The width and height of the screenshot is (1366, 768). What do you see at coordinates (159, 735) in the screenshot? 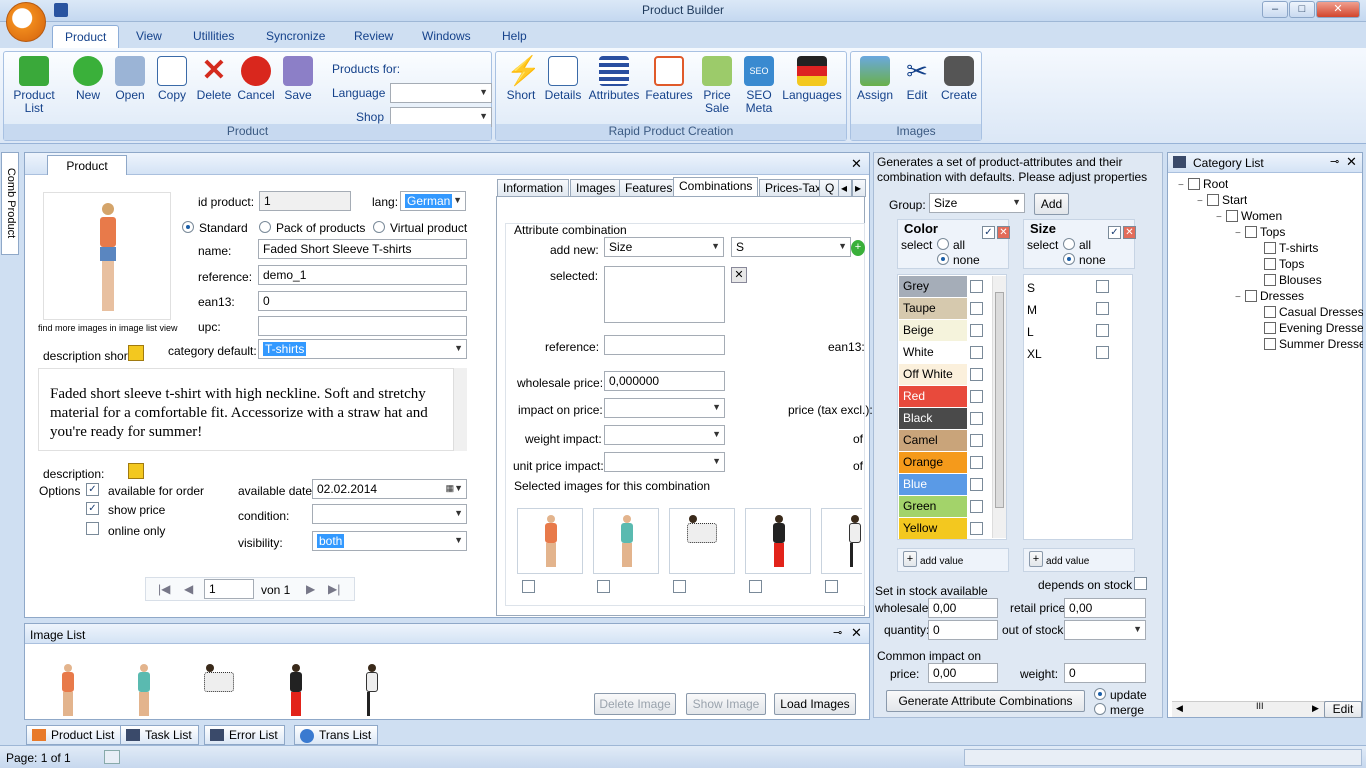
I see `task-list-tab: Task List` at bounding box center [159, 735].